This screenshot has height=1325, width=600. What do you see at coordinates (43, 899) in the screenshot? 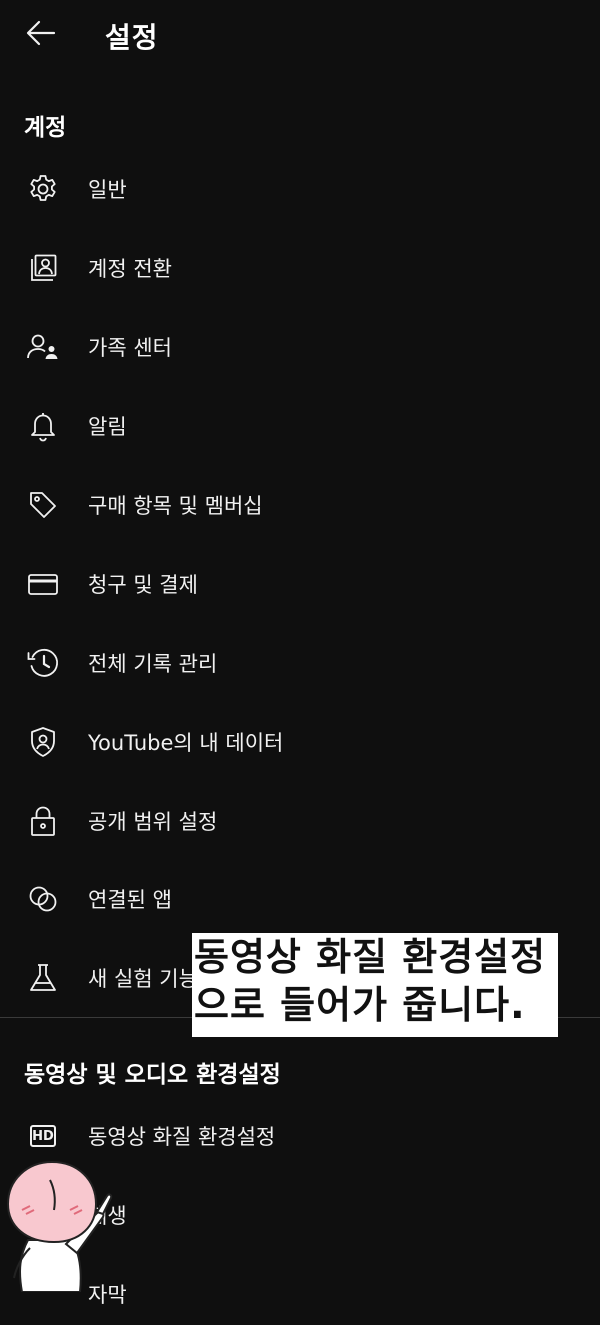
I see `linked-apps-icon` at bounding box center [43, 899].